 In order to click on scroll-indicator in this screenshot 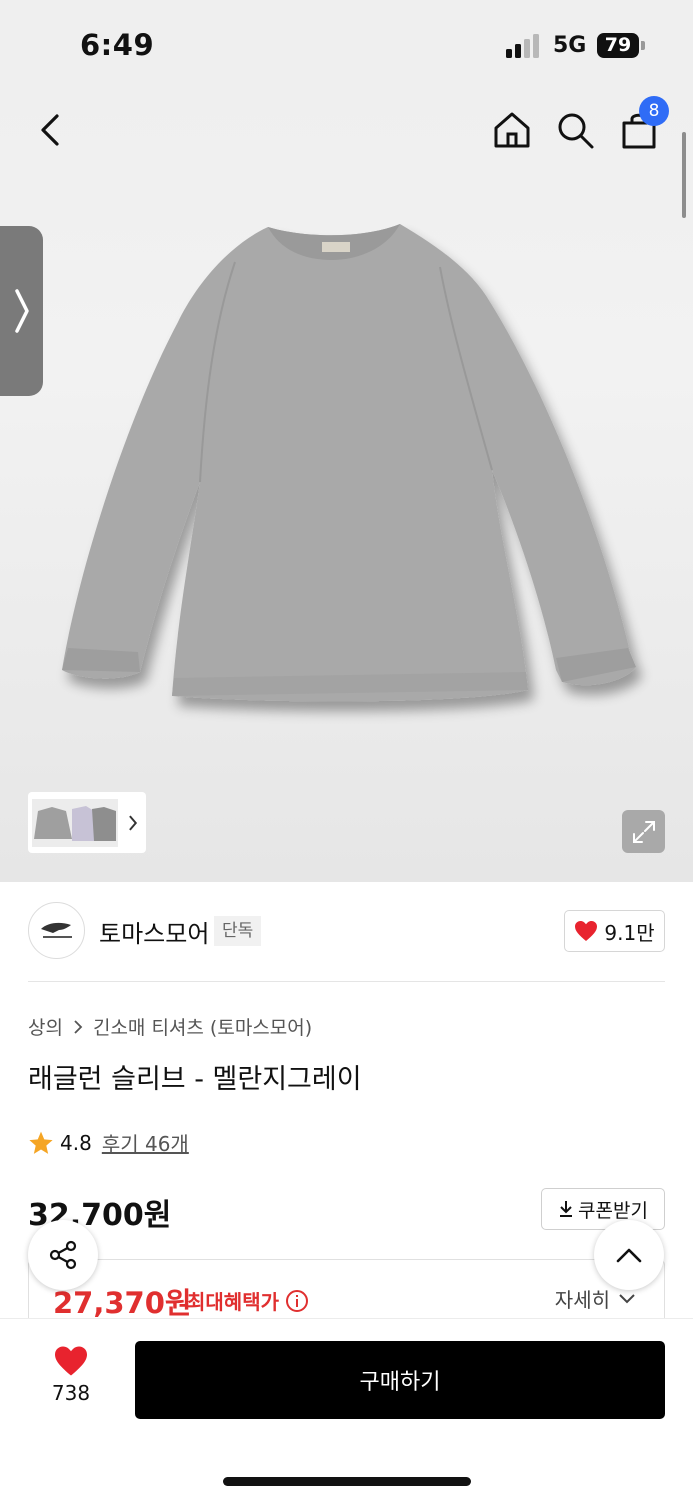, I will do `click(684, 175)`.